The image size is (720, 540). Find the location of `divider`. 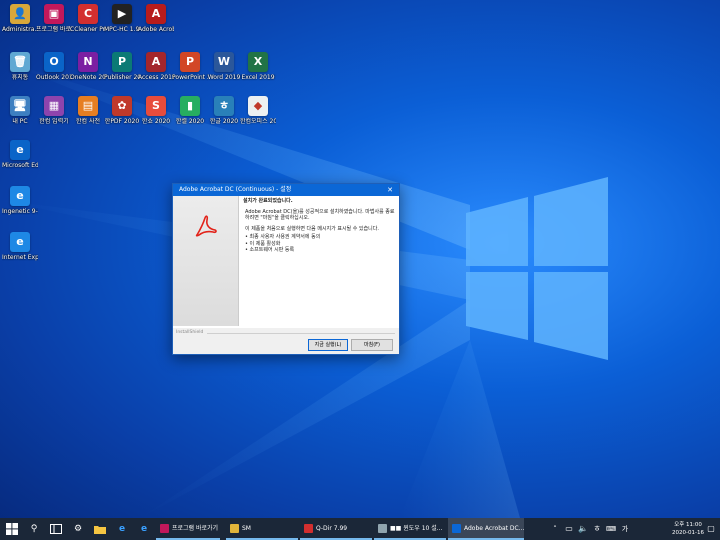

divider is located at coordinates (301, 333).